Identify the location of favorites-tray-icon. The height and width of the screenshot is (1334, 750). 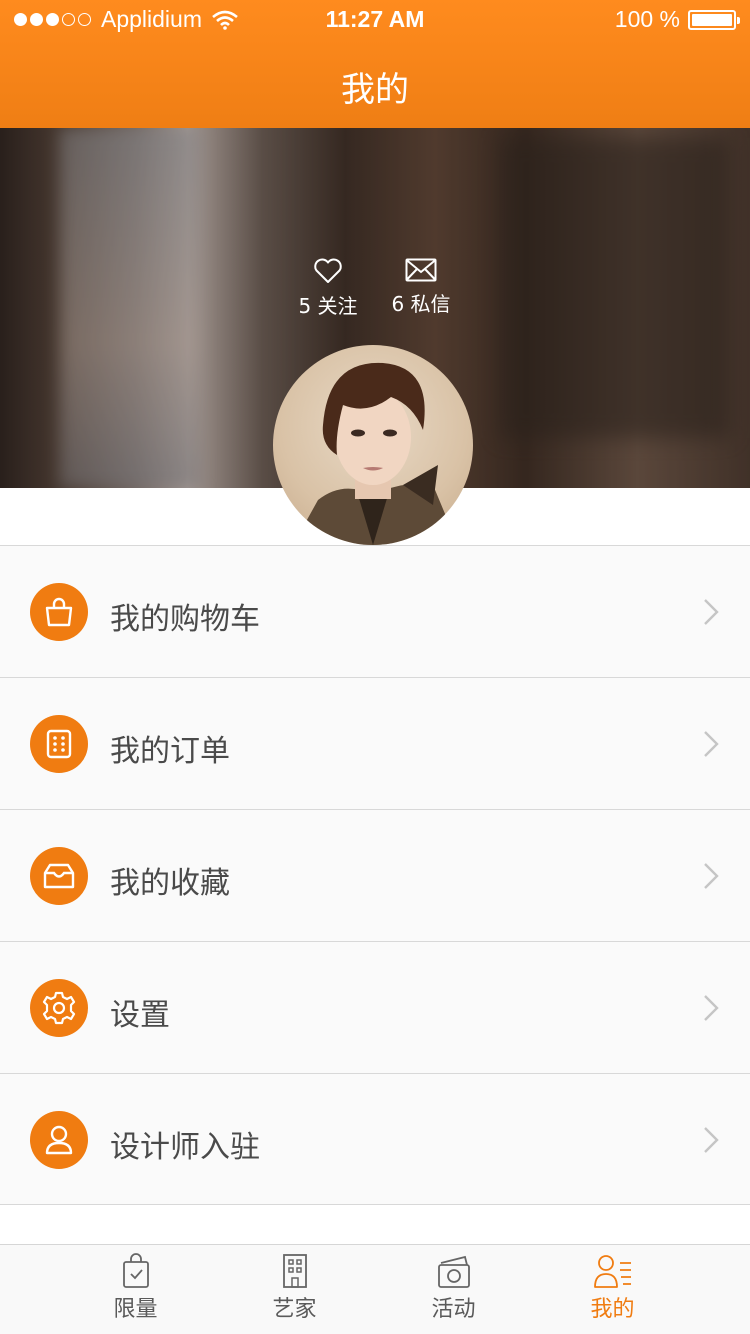
(59, 876).